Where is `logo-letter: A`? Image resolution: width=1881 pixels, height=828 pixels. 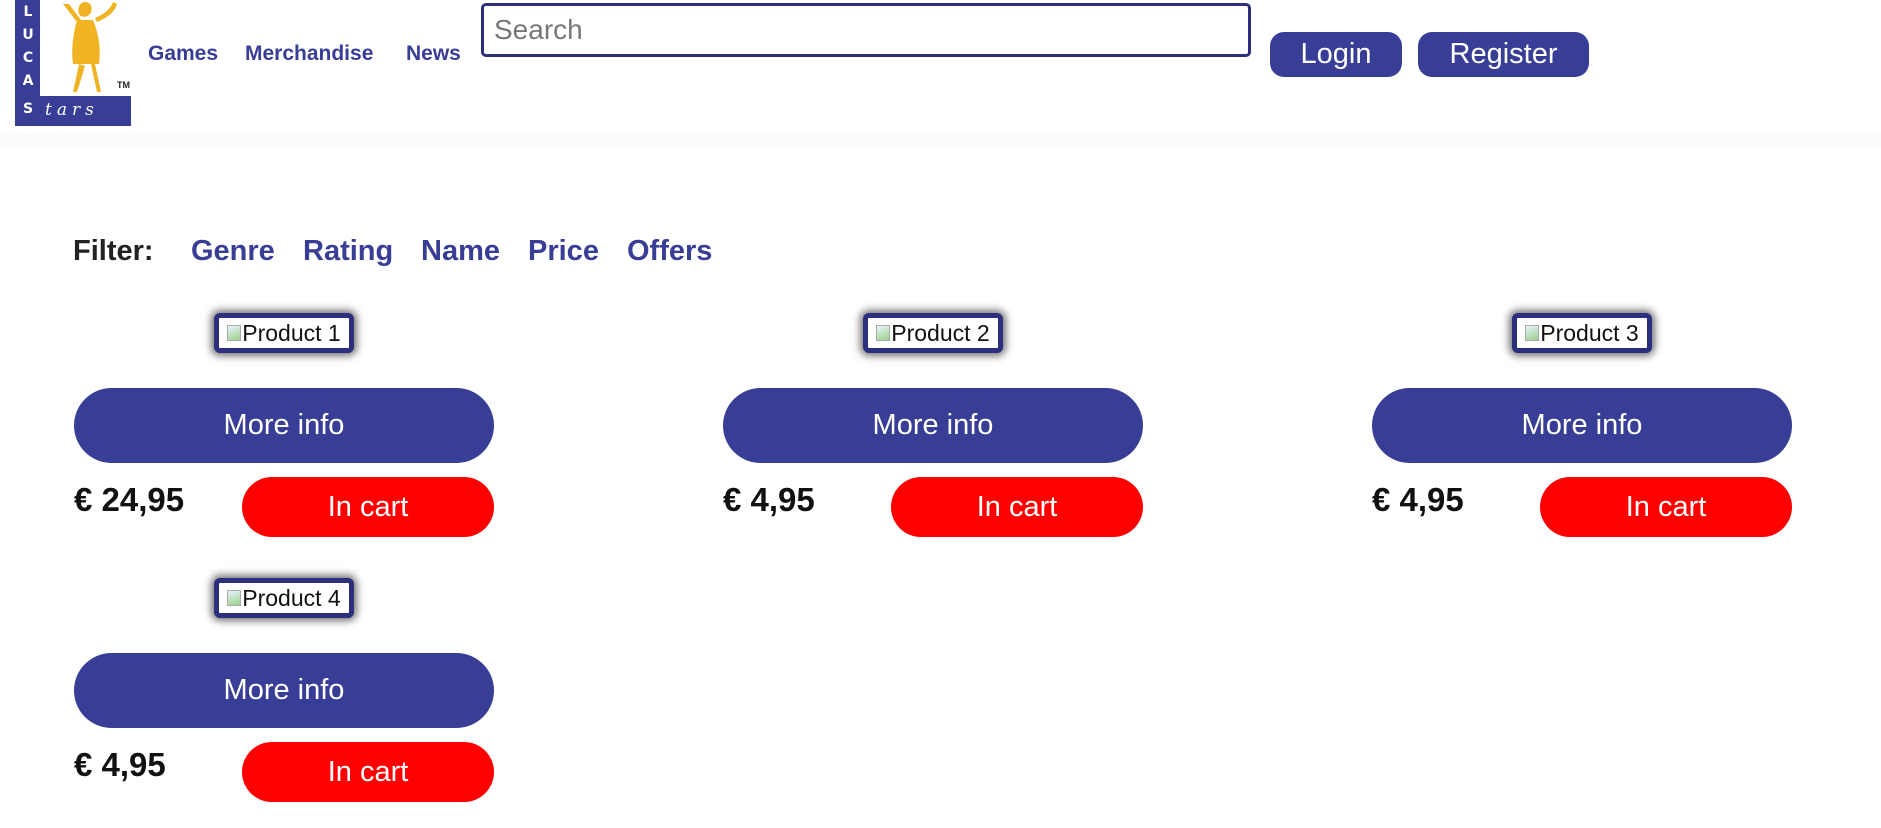
logo-letter: A is located at coordinates (28, 81).